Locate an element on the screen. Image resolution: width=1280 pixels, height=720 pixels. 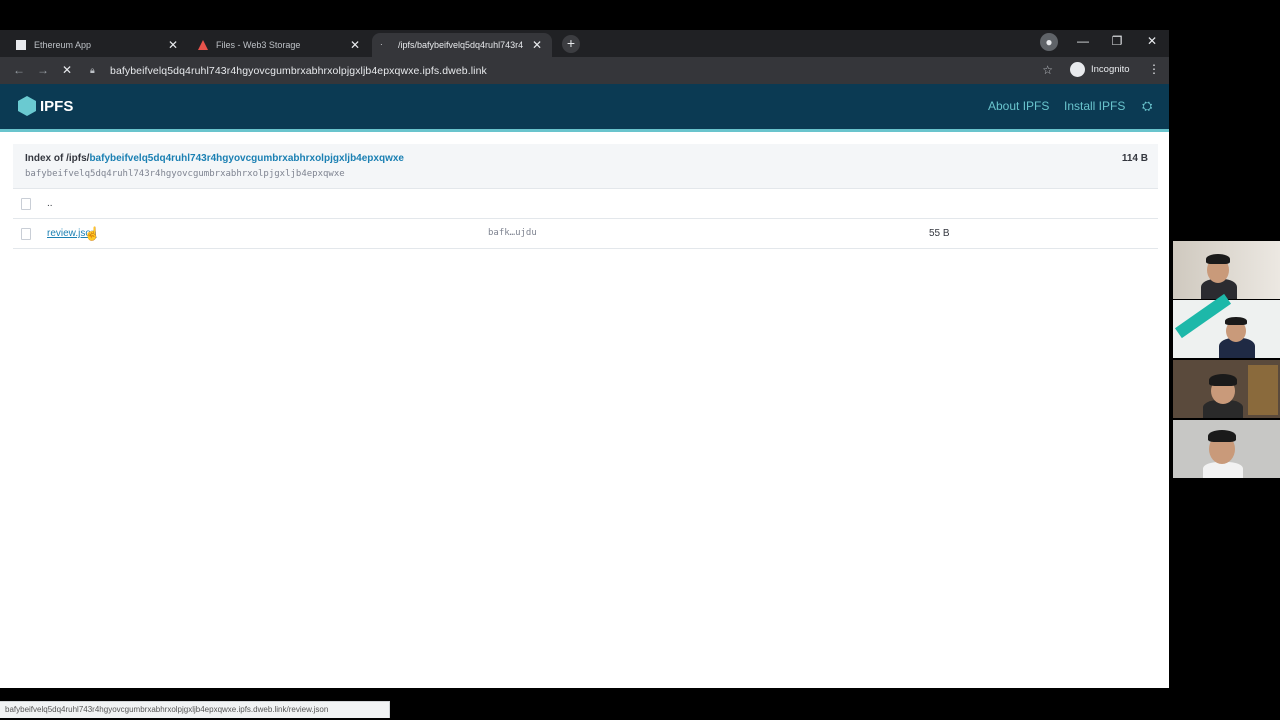
tab-title: Ethereum App is located at coordinates (63, 45).